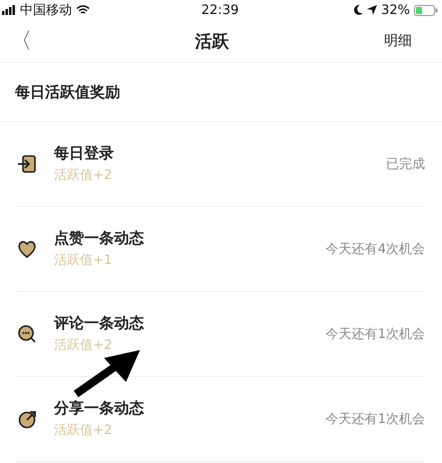 The image size is (442, 463). Describe the element at coordinates (9, 10) in the screenshot. I see `signal-icon` at that location.